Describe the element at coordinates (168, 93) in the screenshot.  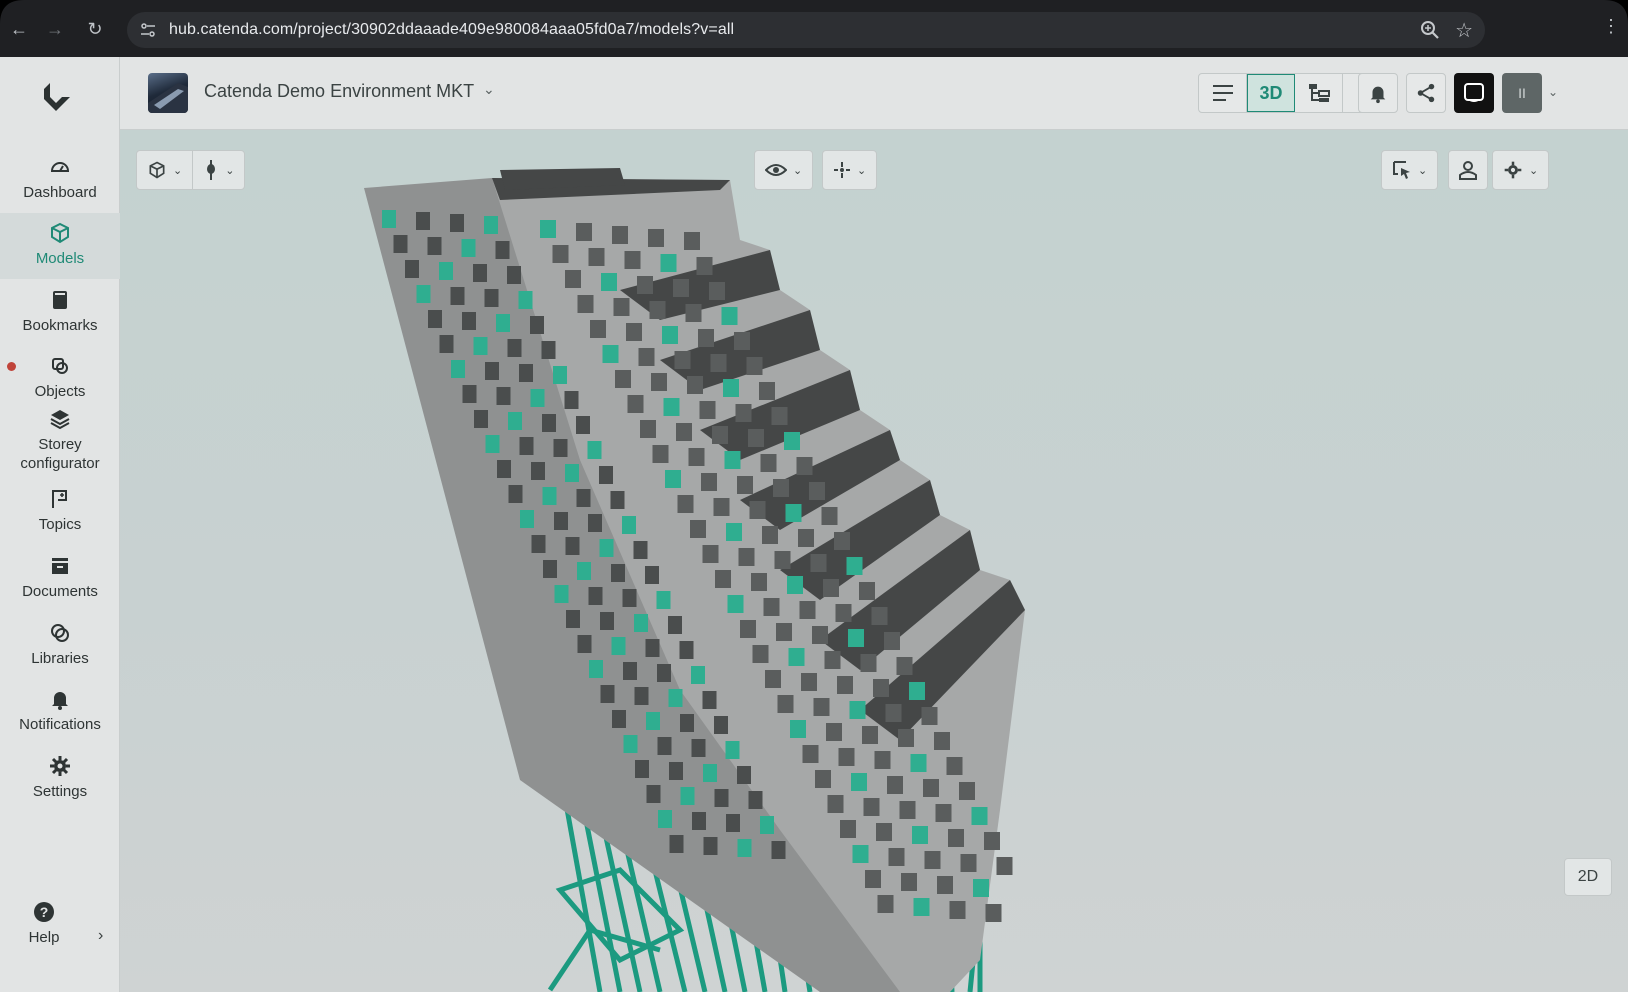
I see `project-thumbnail` at that location.